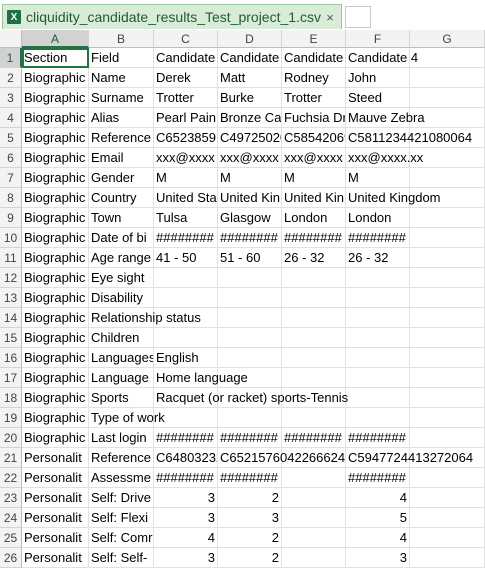  Describe the element at coordinates (330, 17) in the screenshot. I see `close-icon: ×` at that location.